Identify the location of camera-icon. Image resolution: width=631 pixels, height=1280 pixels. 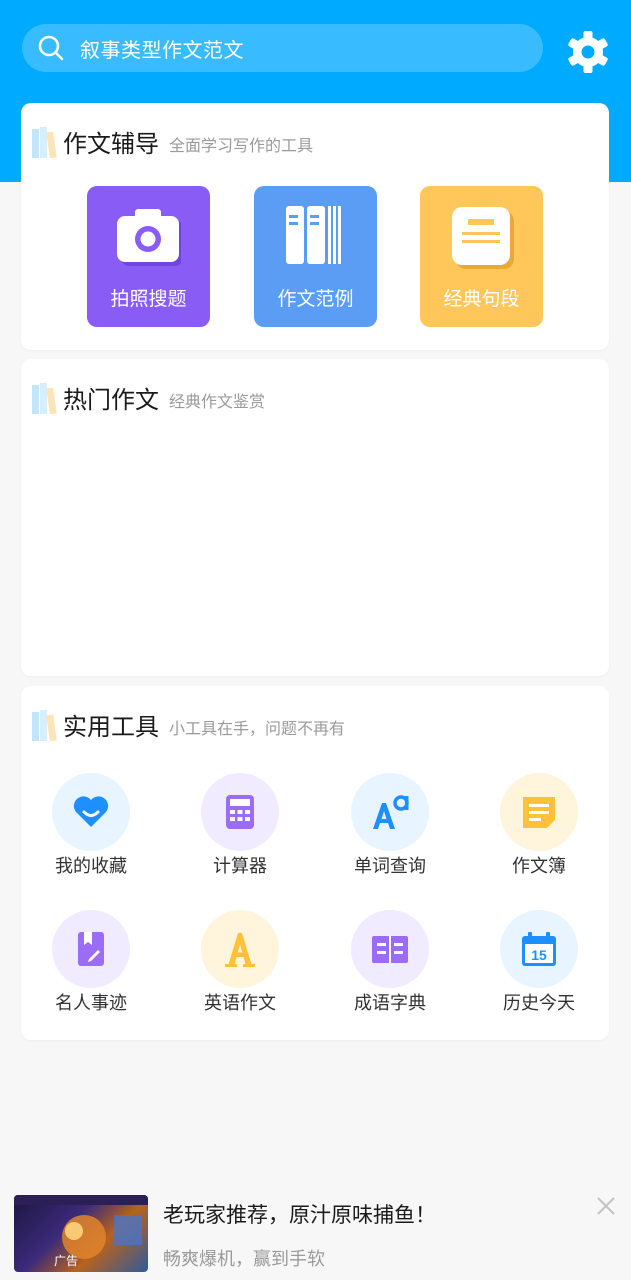
(149, 237).